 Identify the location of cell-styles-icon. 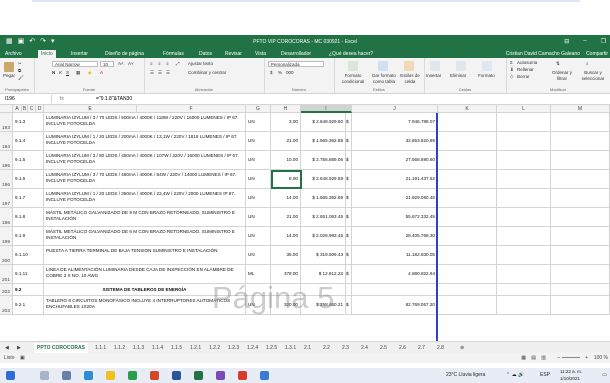
(409, 66).